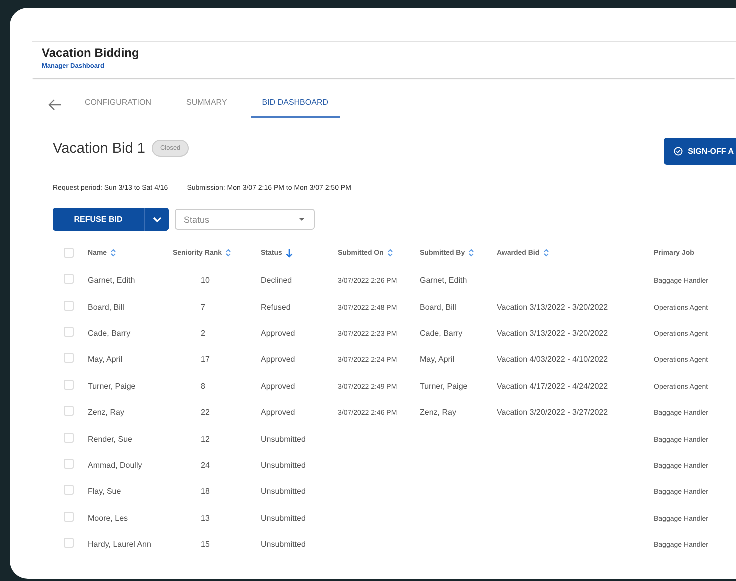 Image resolution: width=736 pixels, height=581 pixels. I want to click on table-cell-text: 10, so click(205, 281).